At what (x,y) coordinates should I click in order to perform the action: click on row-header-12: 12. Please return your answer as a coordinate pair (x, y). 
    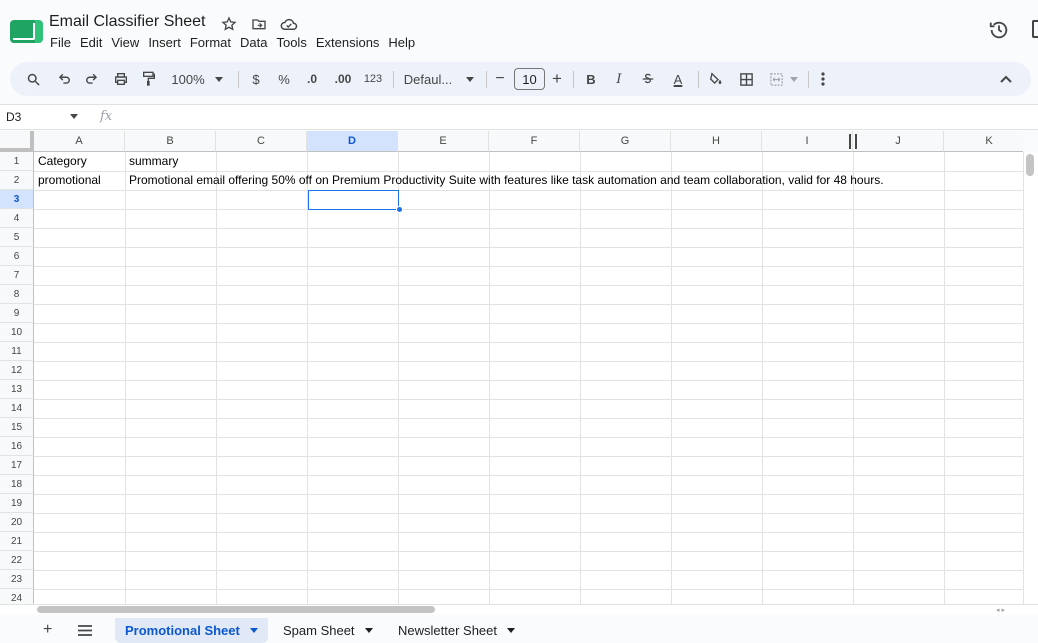
    Looking at the image, I should click on (17, 370).